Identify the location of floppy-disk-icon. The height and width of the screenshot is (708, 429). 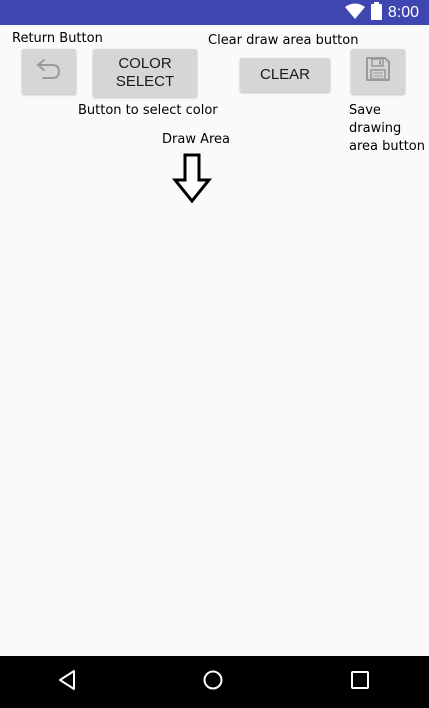
(378, 71).